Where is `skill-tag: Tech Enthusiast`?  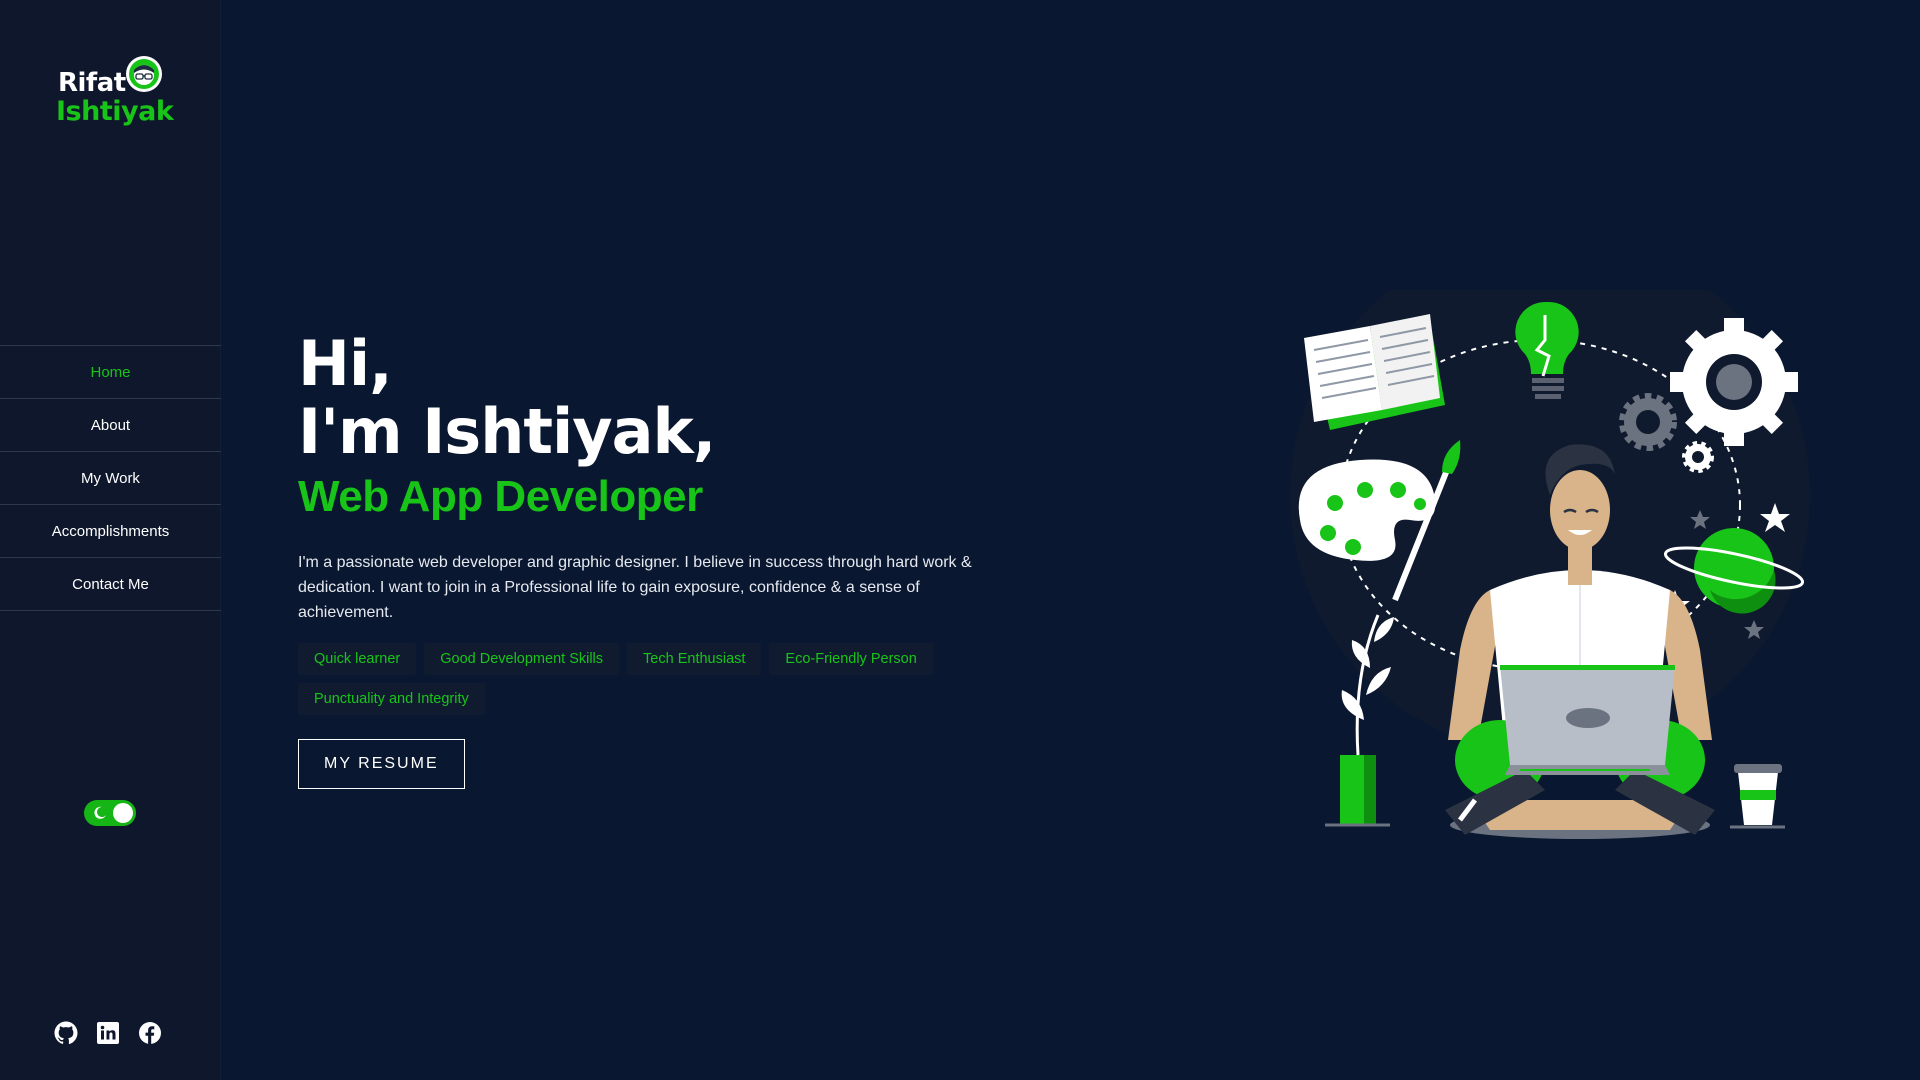
skill-tag: Tech Enthusiast is located at coordinates (694, 659).